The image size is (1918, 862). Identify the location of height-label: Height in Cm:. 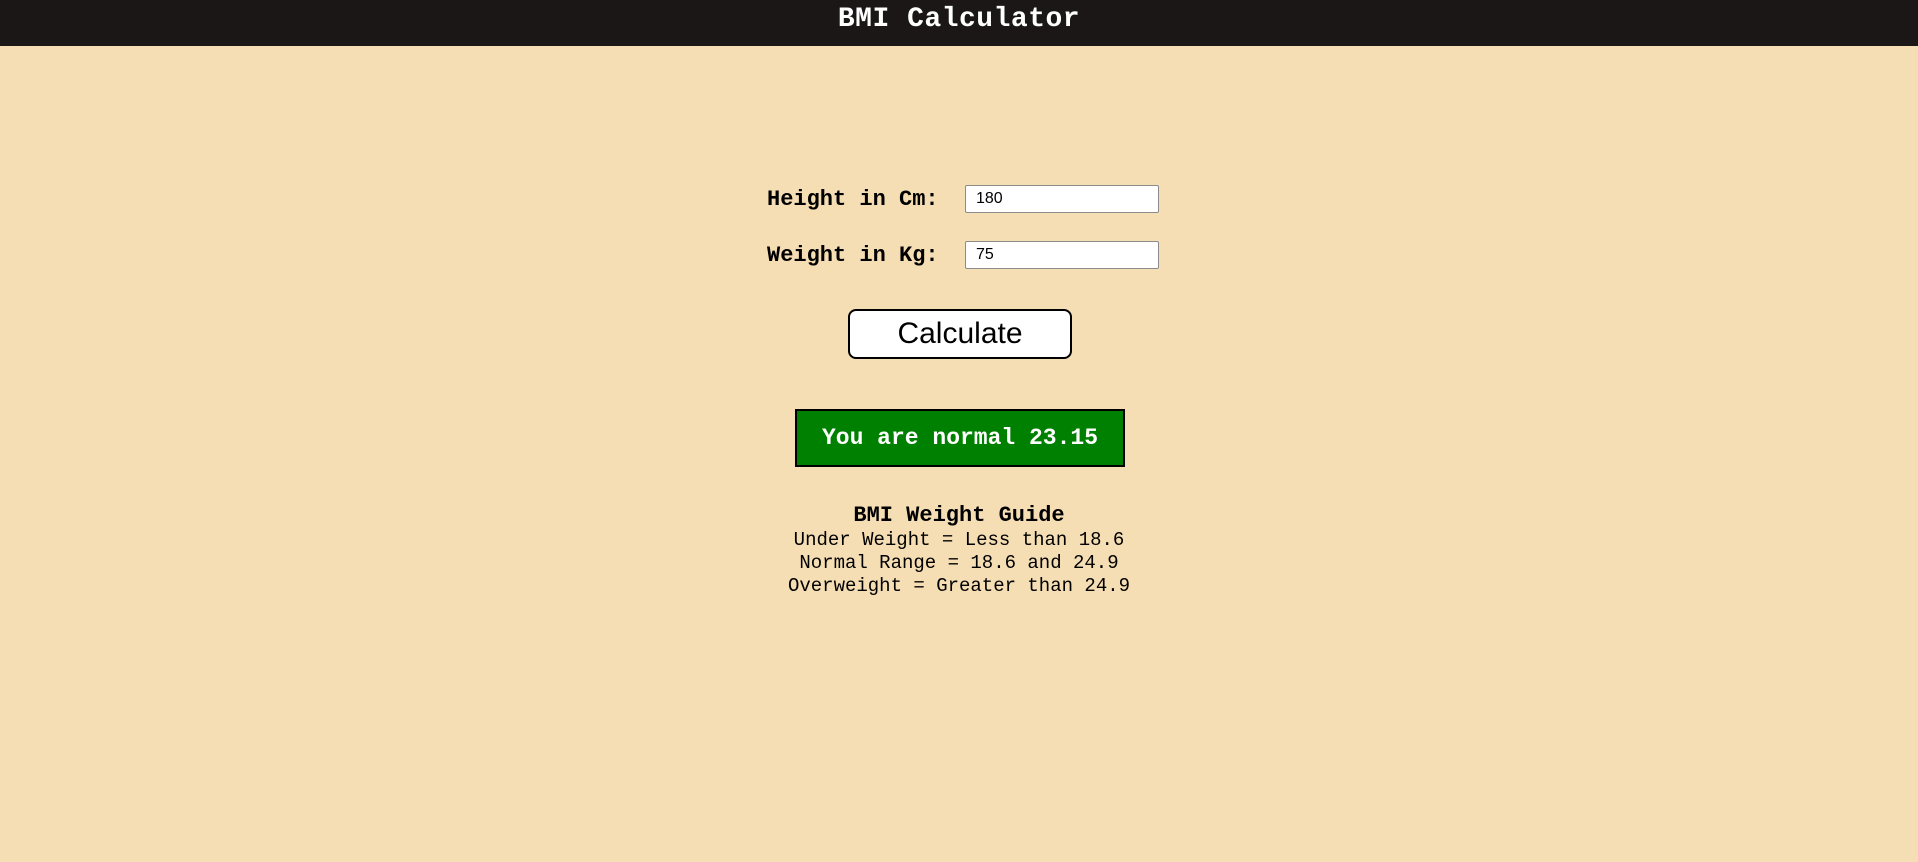
(853, 199).